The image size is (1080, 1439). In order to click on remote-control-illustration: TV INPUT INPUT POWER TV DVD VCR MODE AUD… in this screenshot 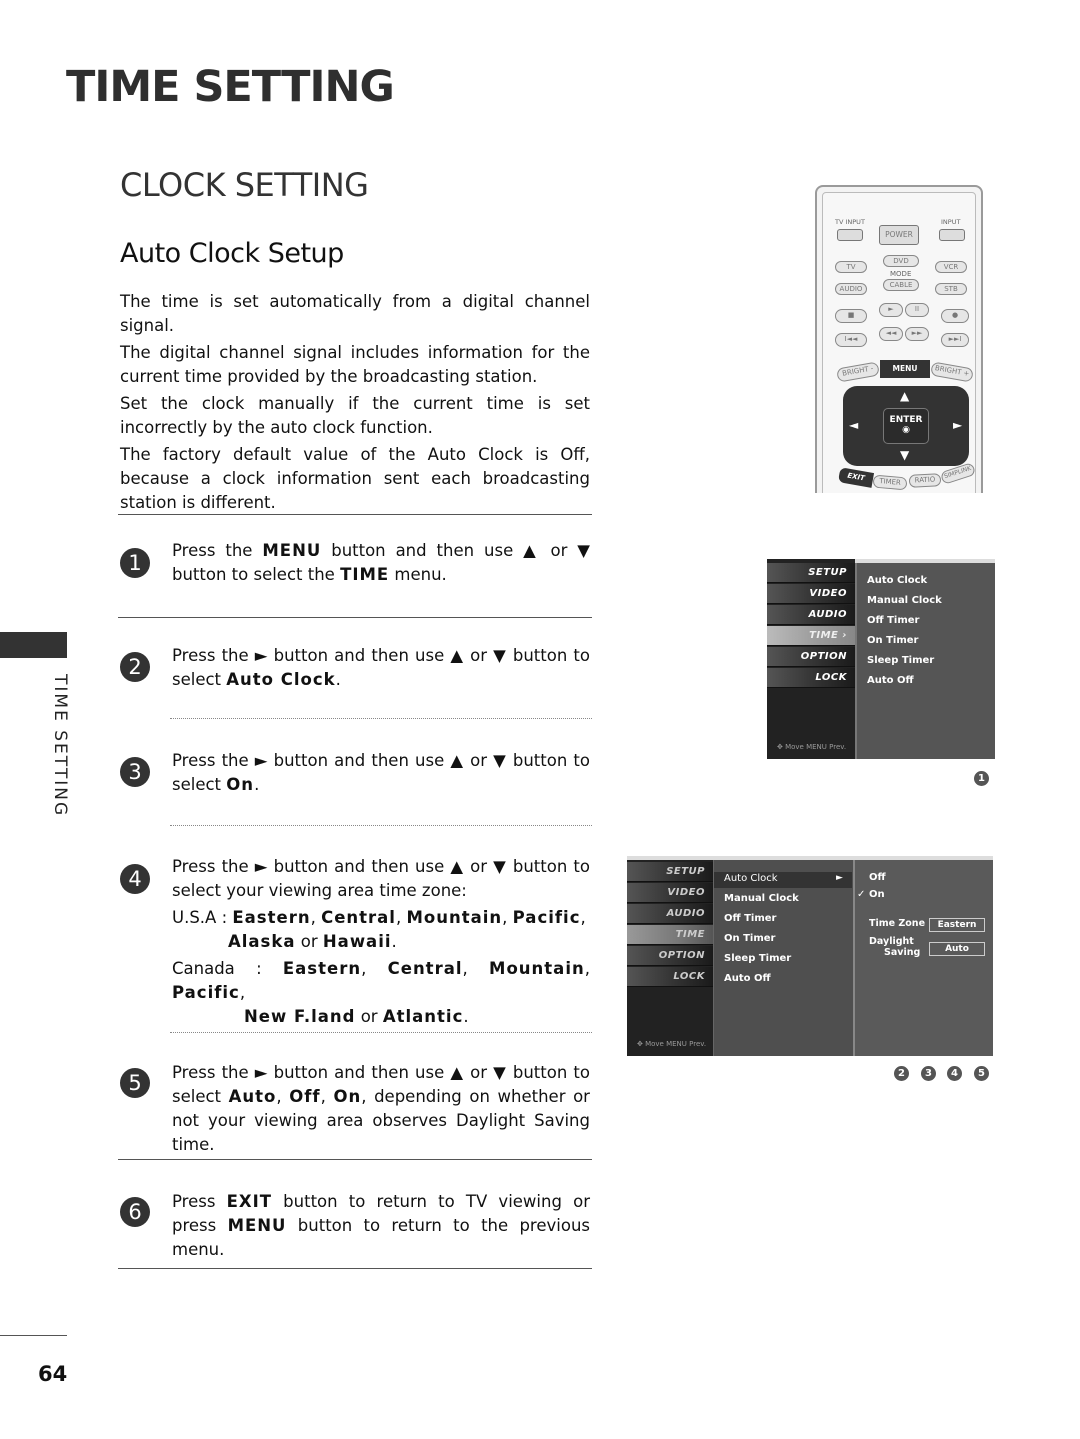, I will do `click(899, 339)`.